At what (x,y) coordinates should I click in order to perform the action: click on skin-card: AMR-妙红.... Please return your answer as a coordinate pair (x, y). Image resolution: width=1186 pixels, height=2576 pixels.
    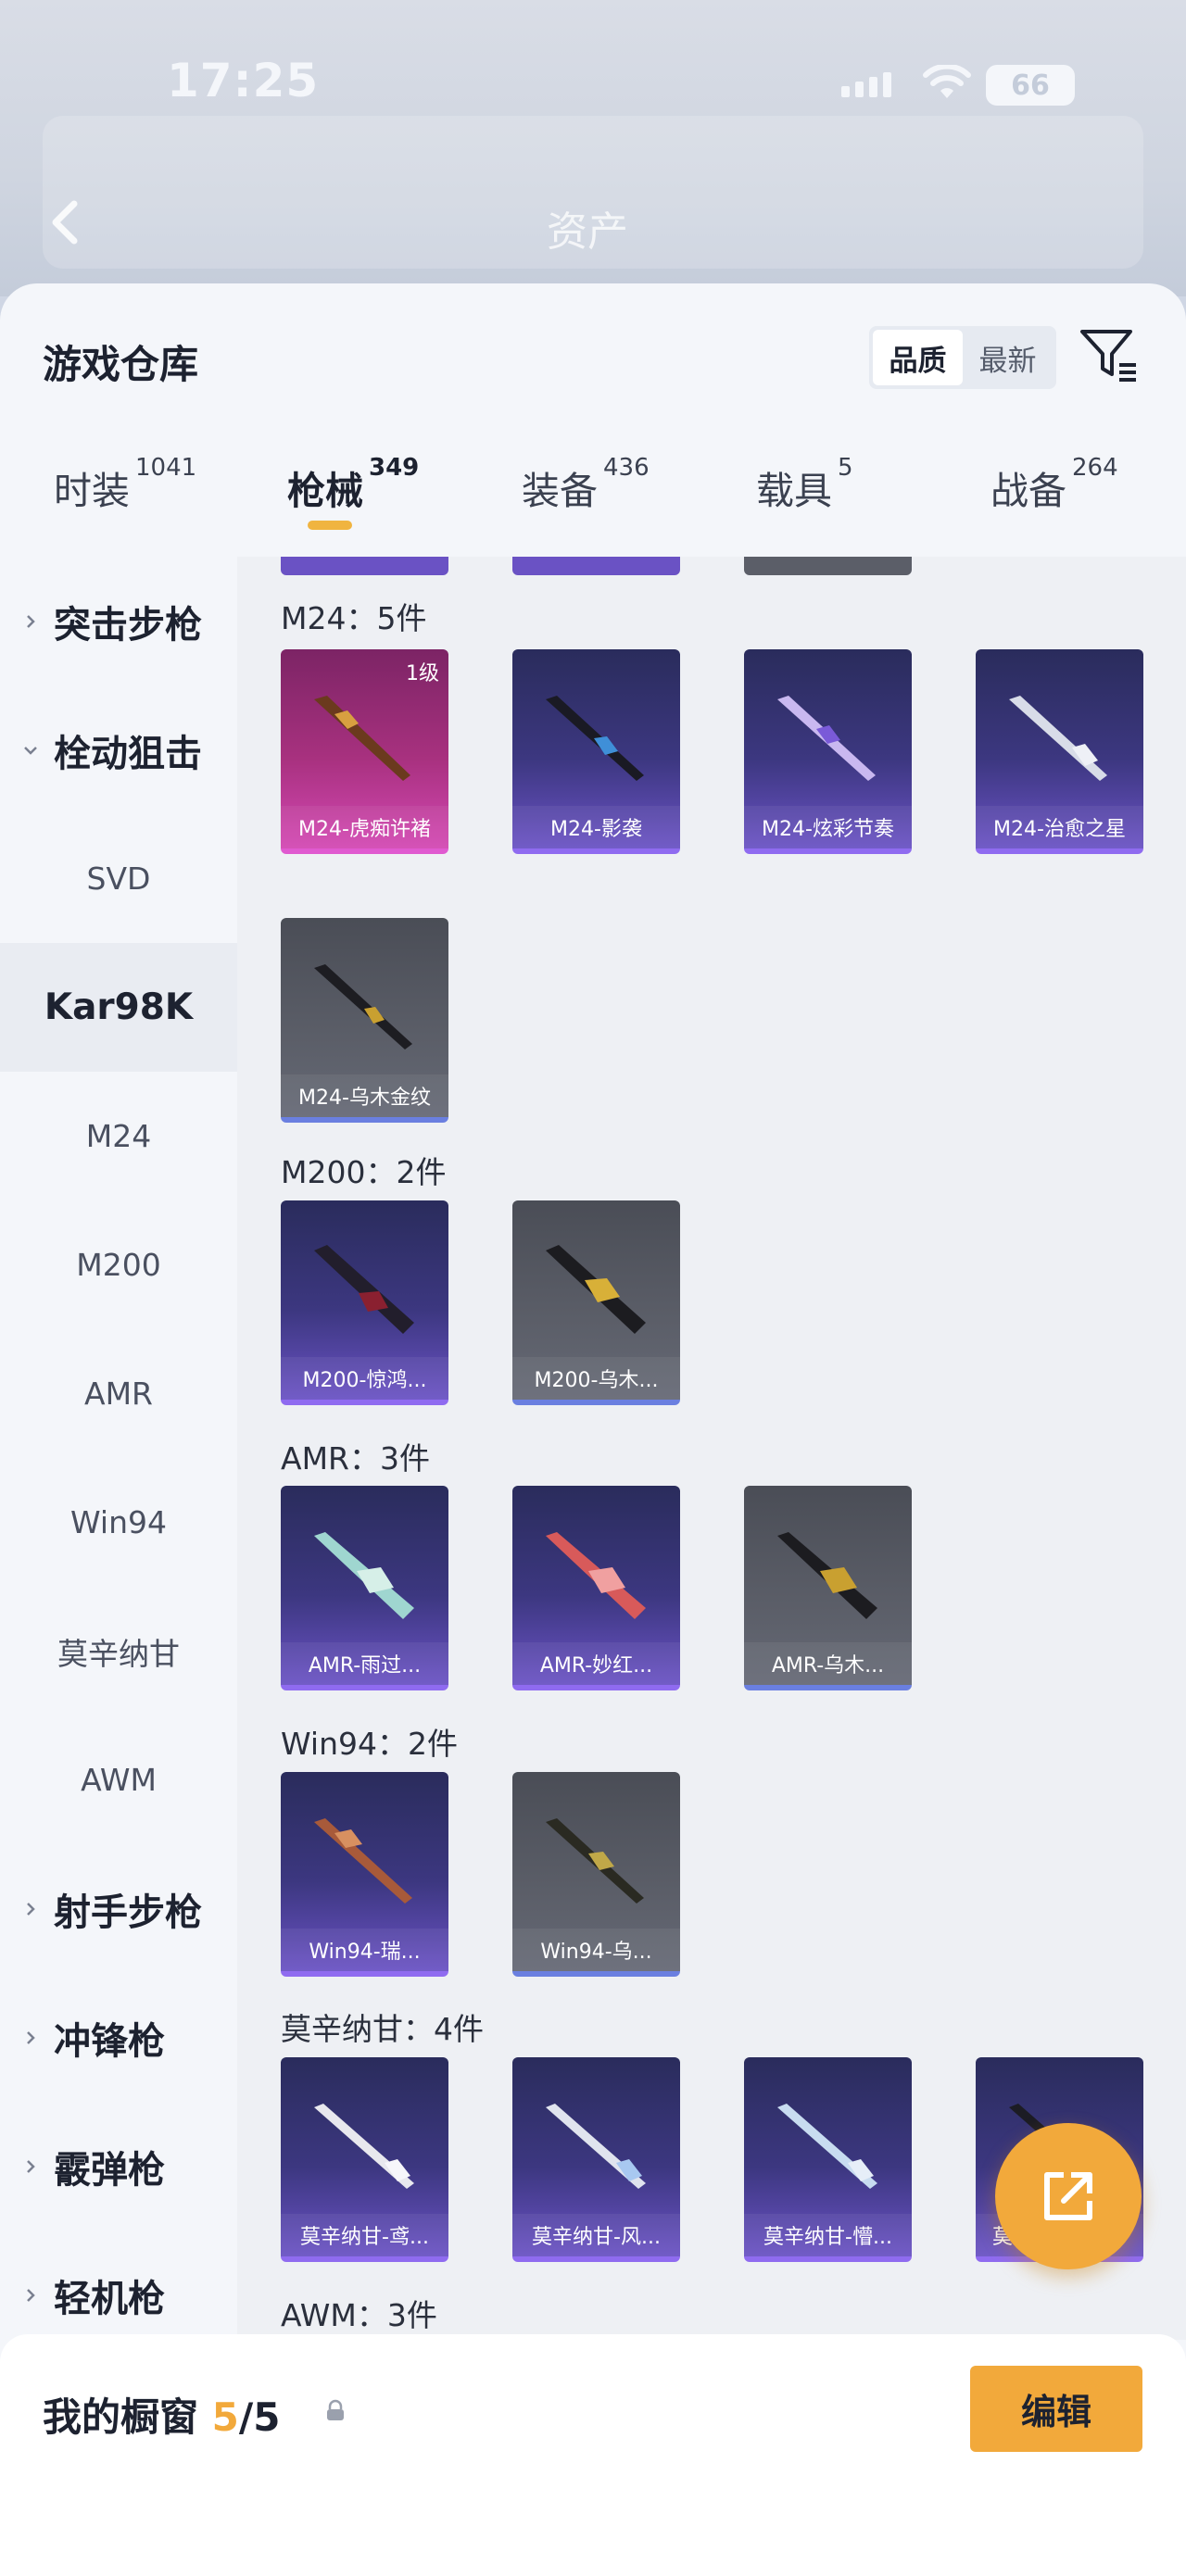
    Looking at the image, I should click on (596, 1588).